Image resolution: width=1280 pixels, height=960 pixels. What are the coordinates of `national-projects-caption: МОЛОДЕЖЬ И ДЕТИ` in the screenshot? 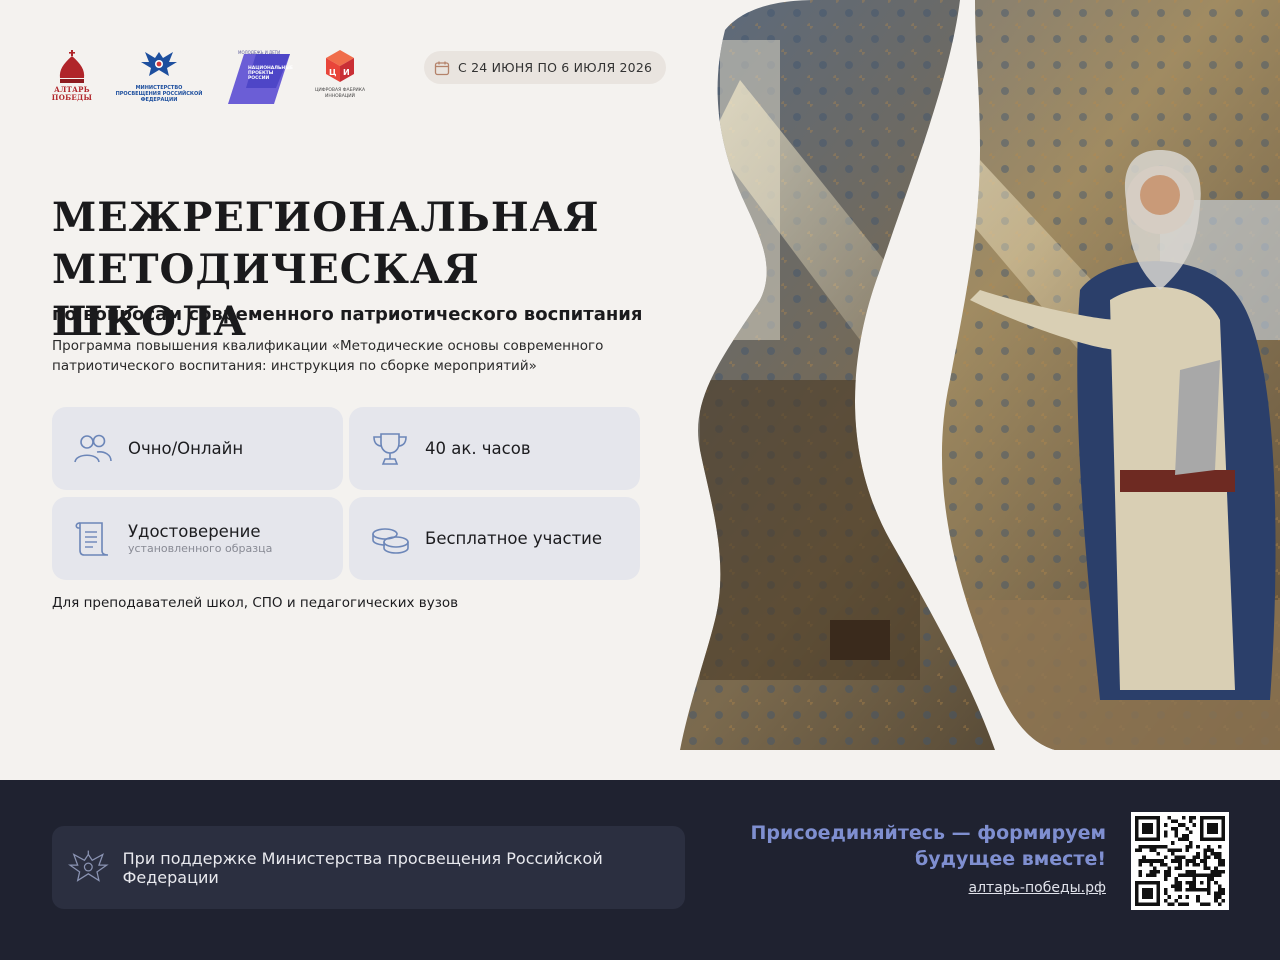 It's located at (259, 52).